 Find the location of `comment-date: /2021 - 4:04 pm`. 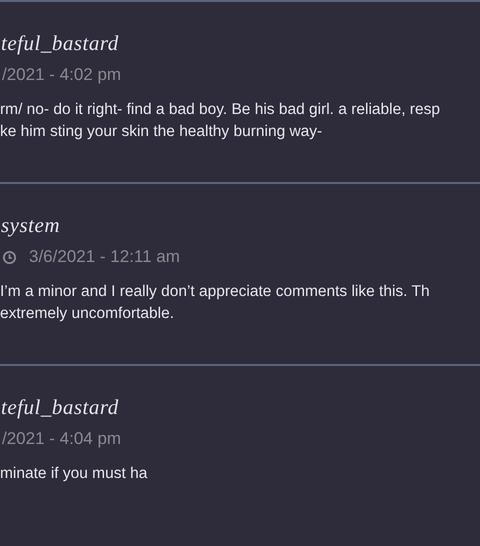

comment-date: /2021 - 4:04 pm is located at coordinates (62, 439).